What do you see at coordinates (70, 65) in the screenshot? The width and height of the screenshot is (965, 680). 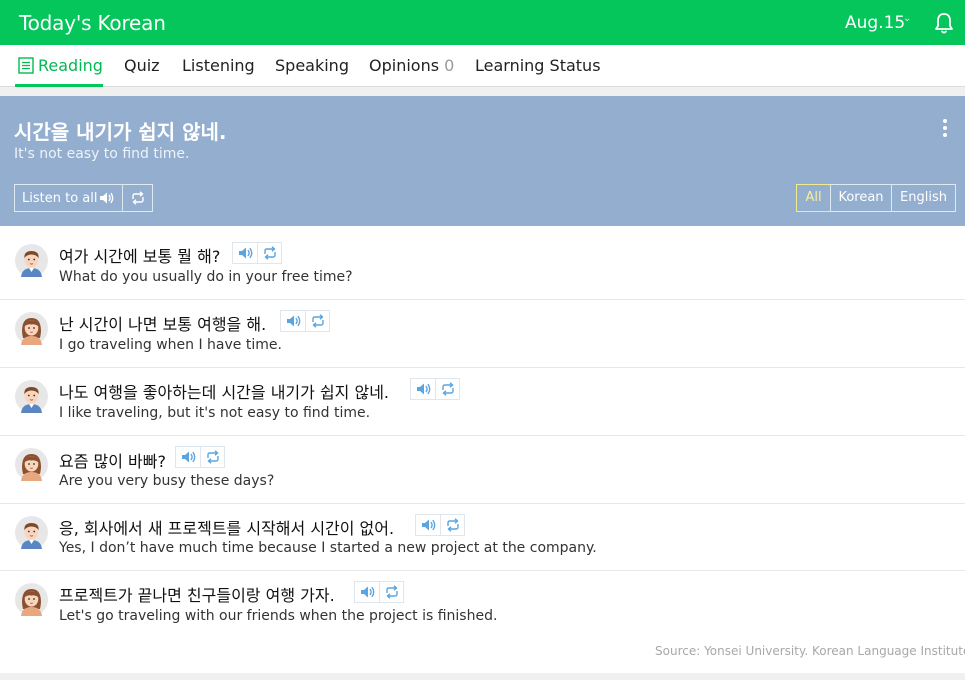 I see `tab-reading: Reading` at bounding box center [70, 65].